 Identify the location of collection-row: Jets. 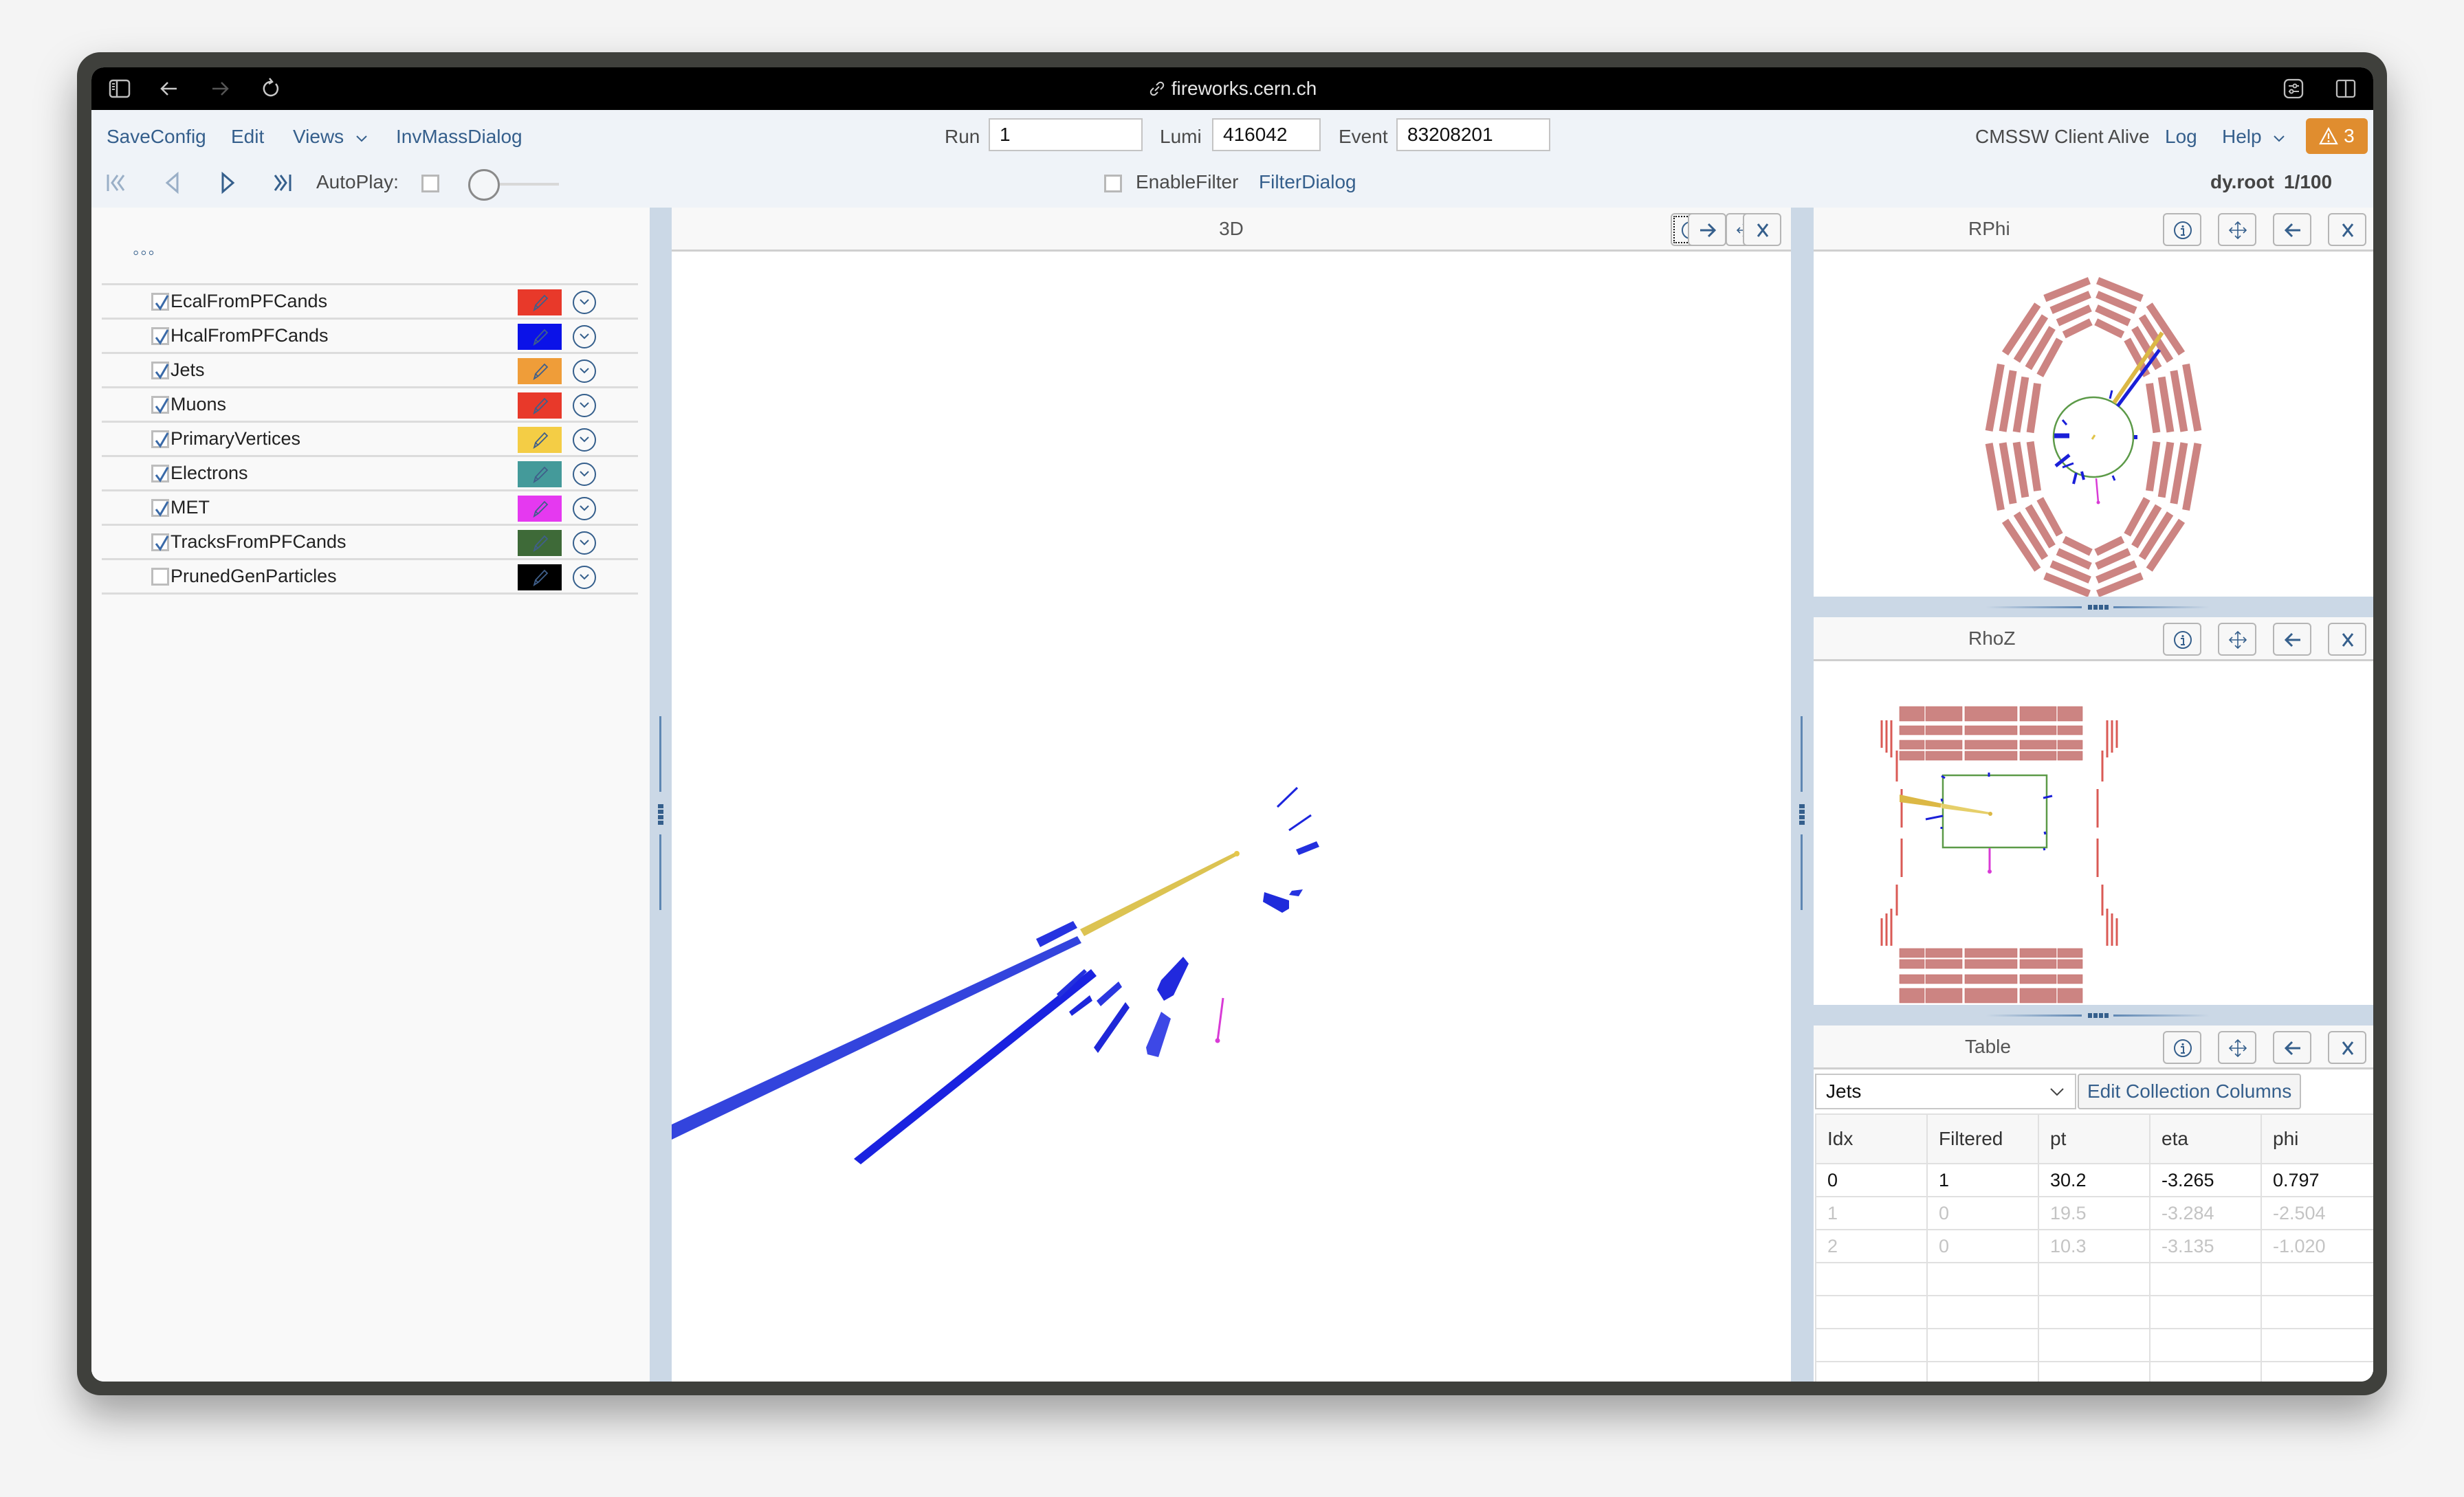
(370, 369).